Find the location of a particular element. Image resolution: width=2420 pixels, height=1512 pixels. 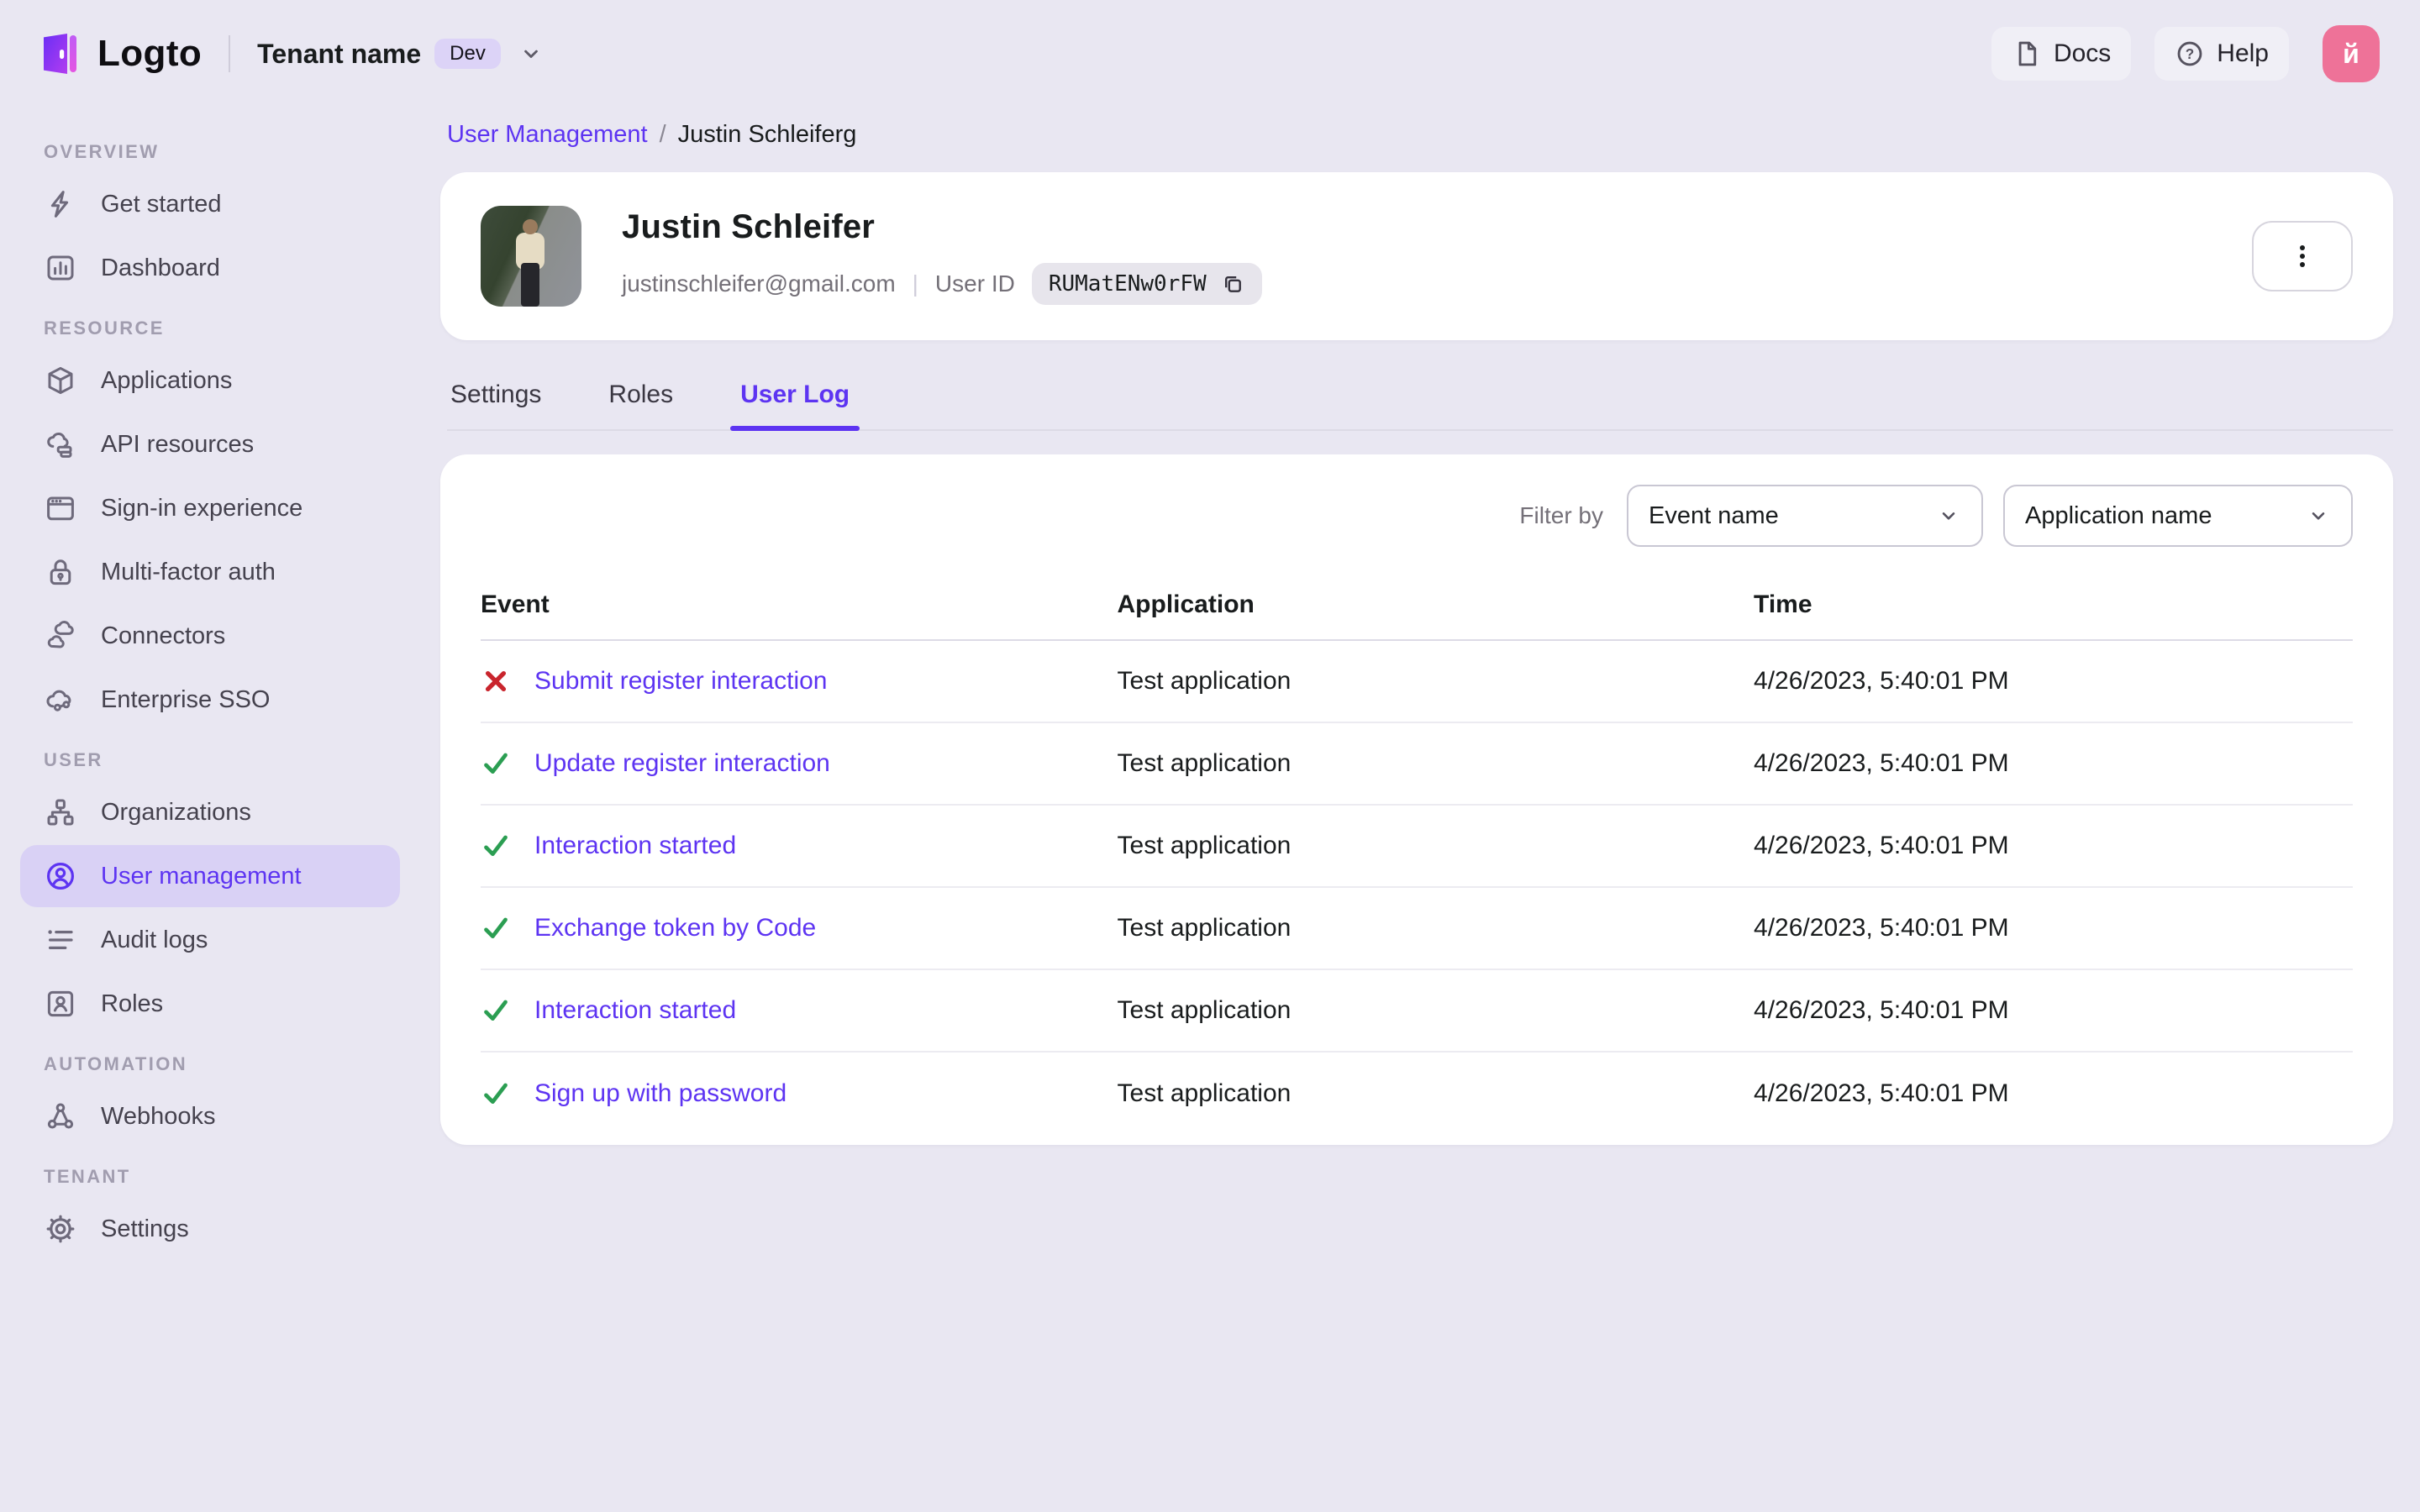

breadcrumb-current: Justin Schleiferg is located at coordinates (767, 134).